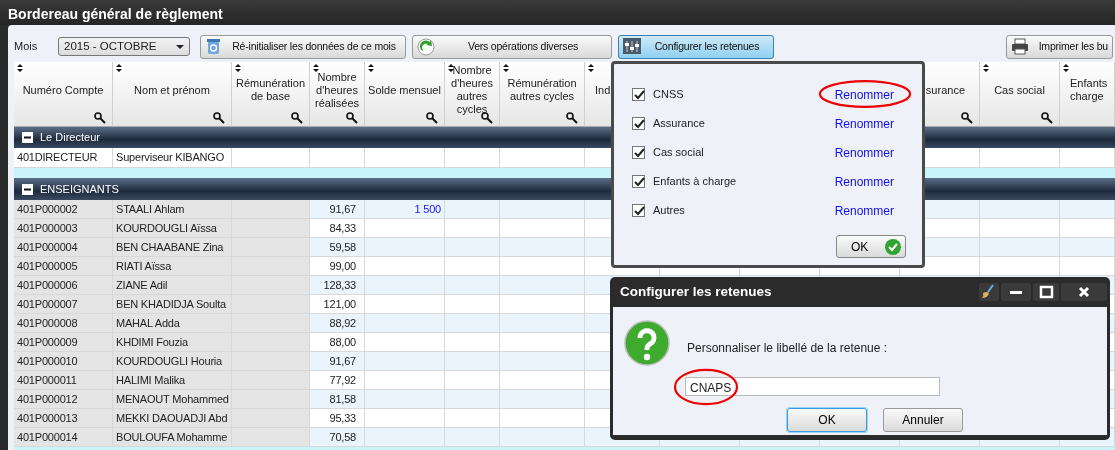  Describe the element at coordinates (172, 342) in the screenshot. I see `table-cell: KHDIMI Fouzia` at that location.